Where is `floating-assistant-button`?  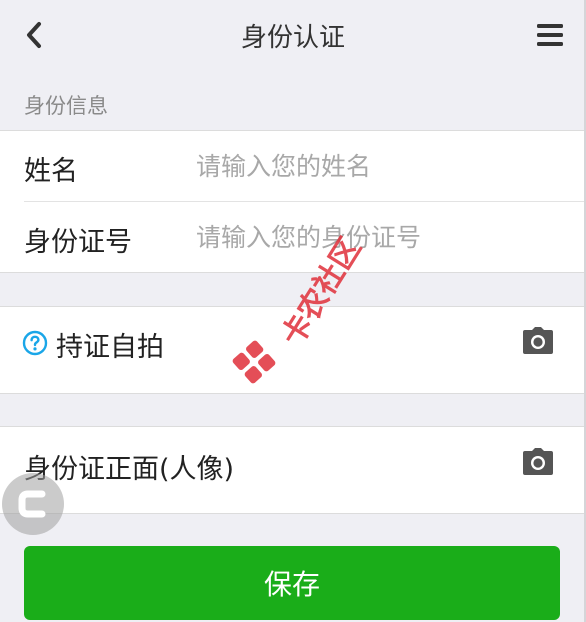 floating-assistant-button is located at coordinates (33, 504).